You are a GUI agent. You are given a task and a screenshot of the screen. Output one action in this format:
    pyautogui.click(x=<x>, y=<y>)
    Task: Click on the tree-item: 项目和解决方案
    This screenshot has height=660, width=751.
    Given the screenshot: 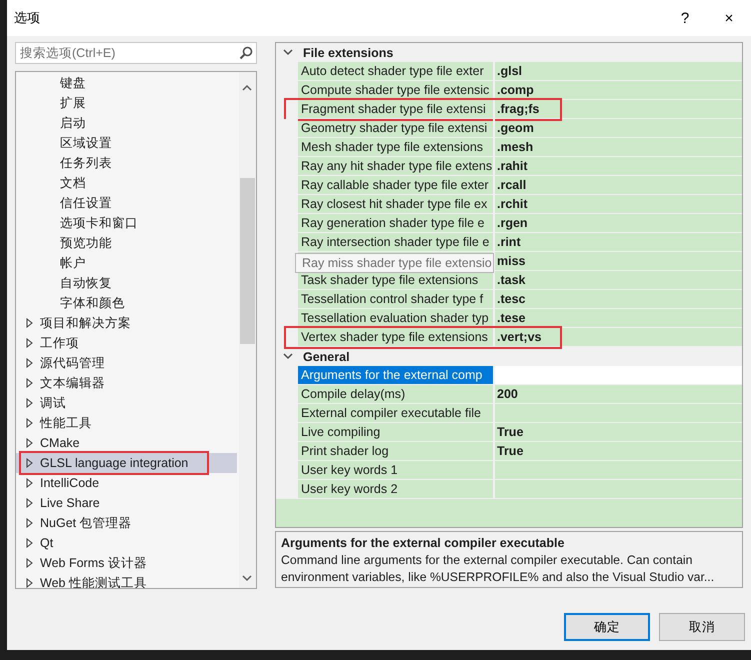 What is the action you would take?
    pyautogui.click(x=85, y=323)
    